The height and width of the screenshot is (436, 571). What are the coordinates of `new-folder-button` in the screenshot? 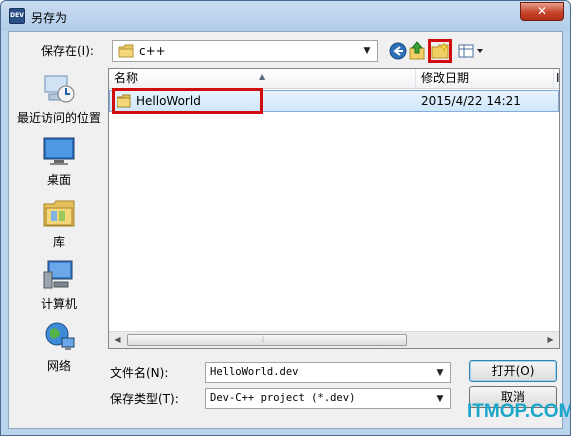 It's located at (440, 51).